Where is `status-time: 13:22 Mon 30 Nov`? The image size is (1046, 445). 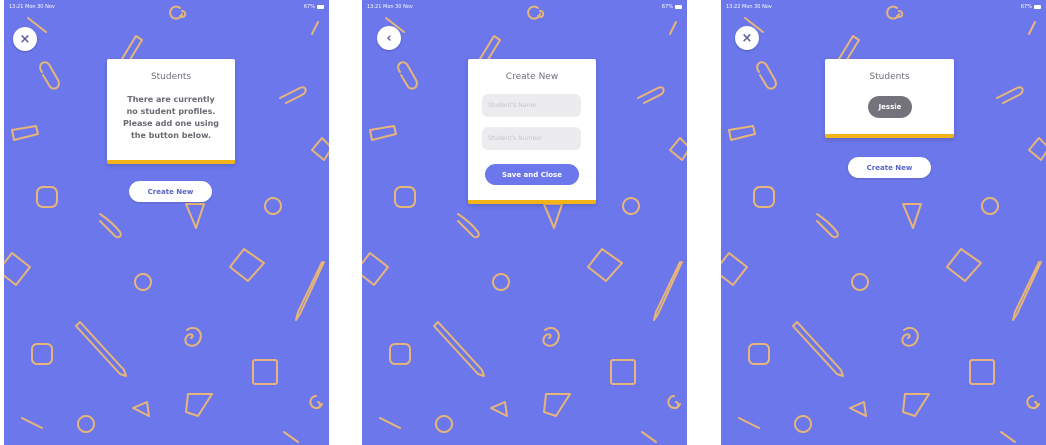 status-time: 13:22 Mon 30 Nov is located at coordinates (749, 7).